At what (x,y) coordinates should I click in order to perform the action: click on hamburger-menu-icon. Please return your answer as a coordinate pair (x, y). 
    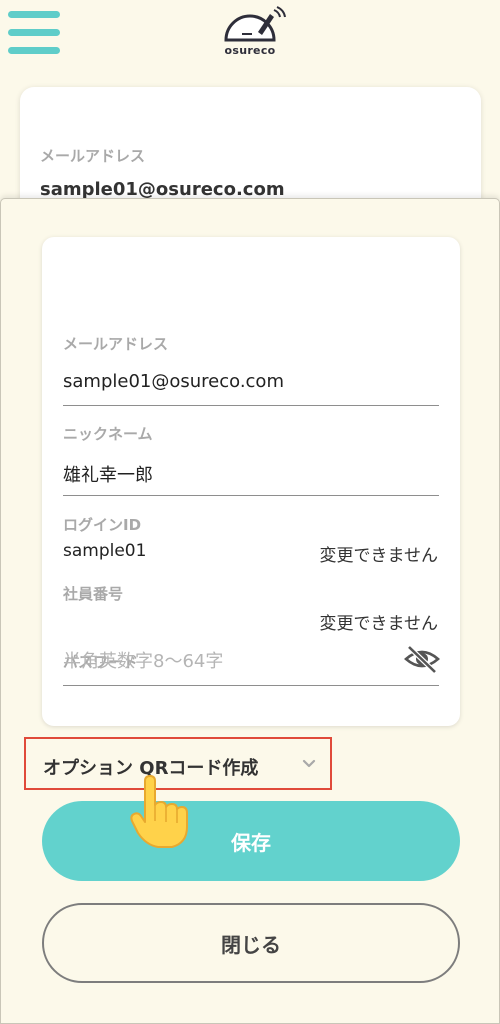
    Looking at the image, I should click on (35, 33).